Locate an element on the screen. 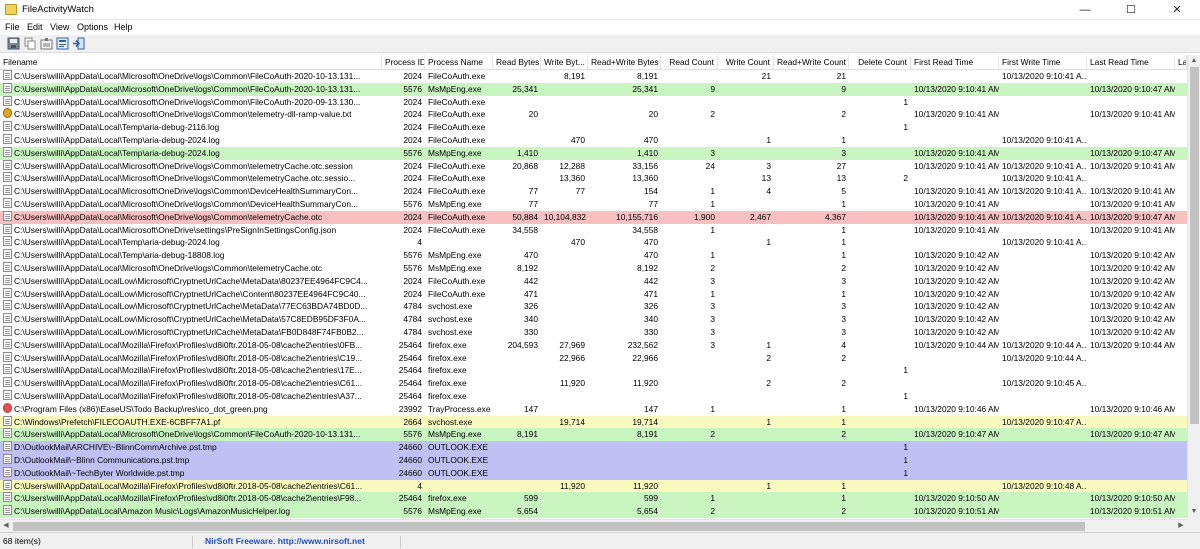 The width and height of the screenshot is (1200, 549). cell-last-write-time is located at coordinates (1181, 409).